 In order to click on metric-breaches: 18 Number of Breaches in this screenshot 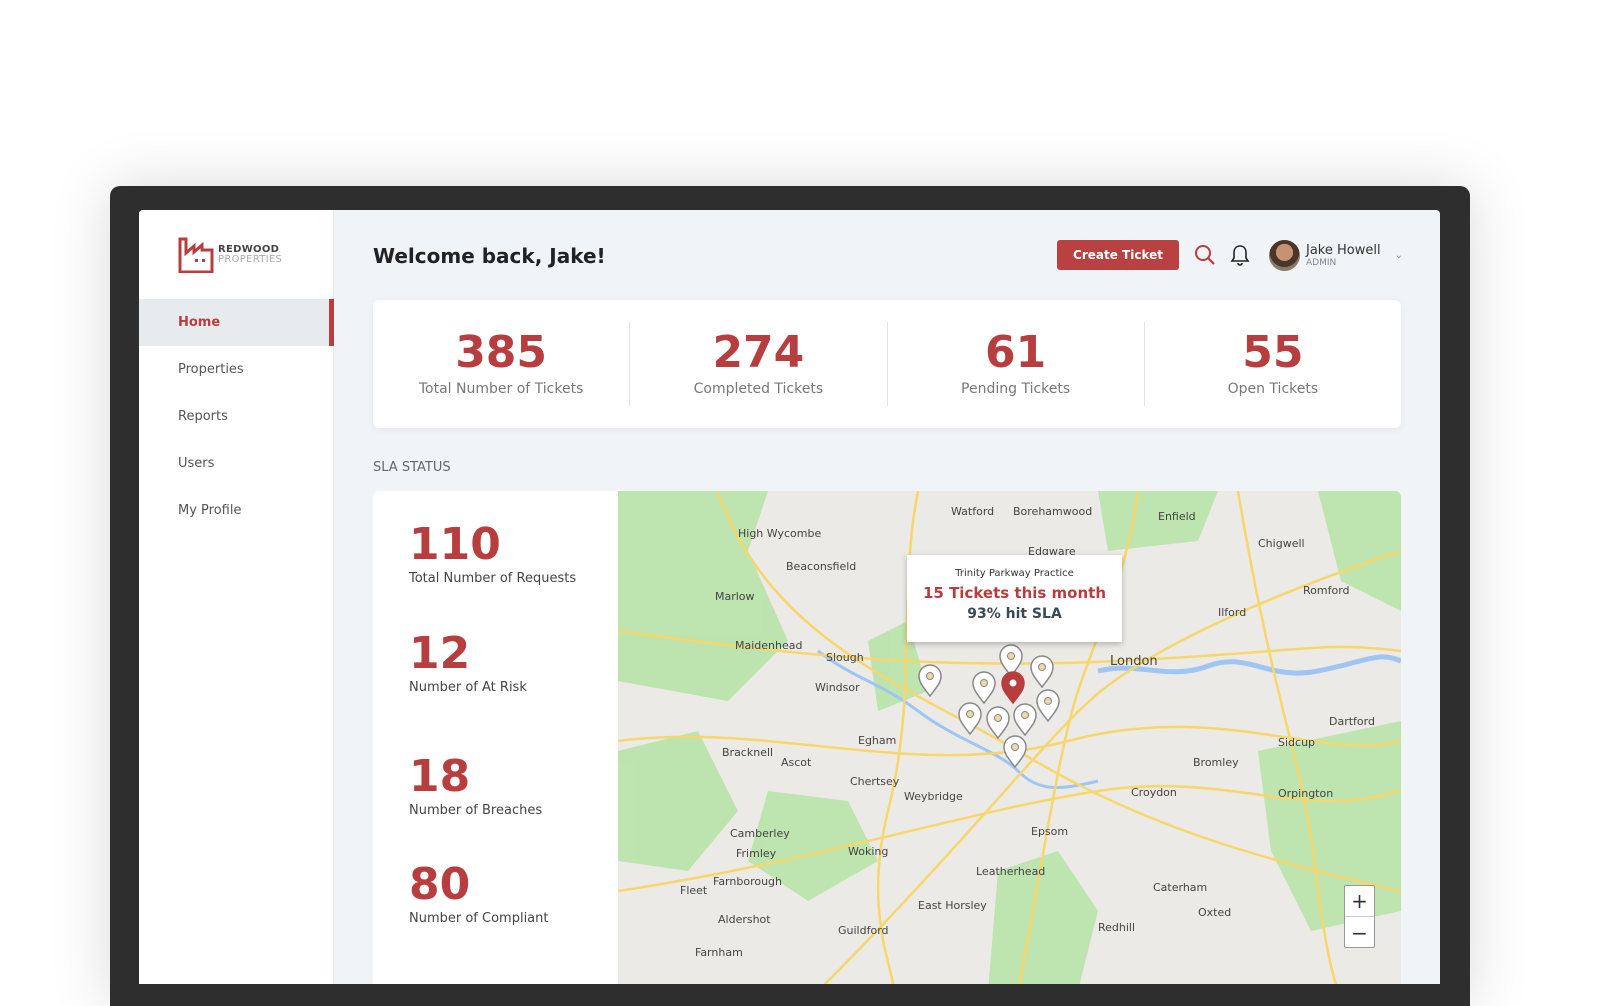, I will do `click(476, 785)`.